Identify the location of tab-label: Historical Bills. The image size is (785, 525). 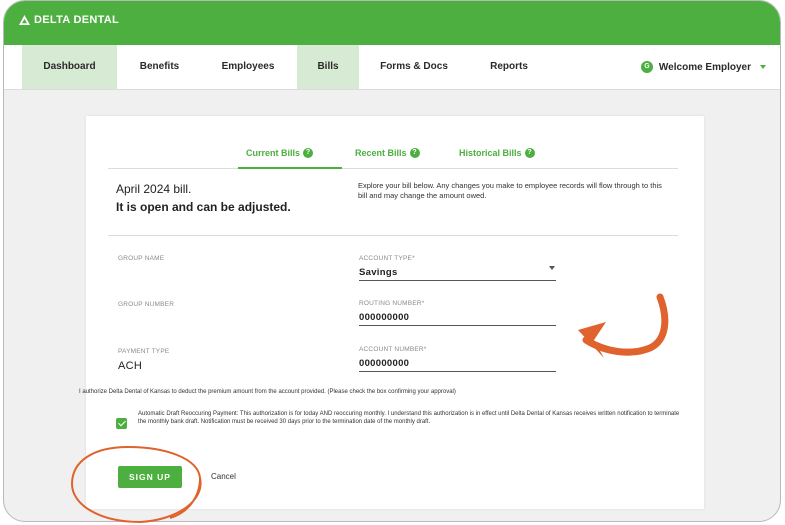
(490, 153).